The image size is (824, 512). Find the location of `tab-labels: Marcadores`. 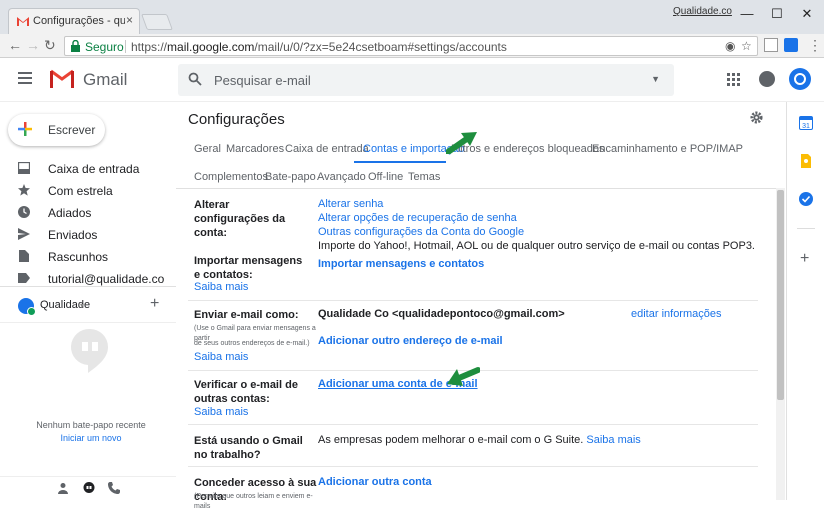

tab-labels: Marcadores is located at coordinates (255, 149).